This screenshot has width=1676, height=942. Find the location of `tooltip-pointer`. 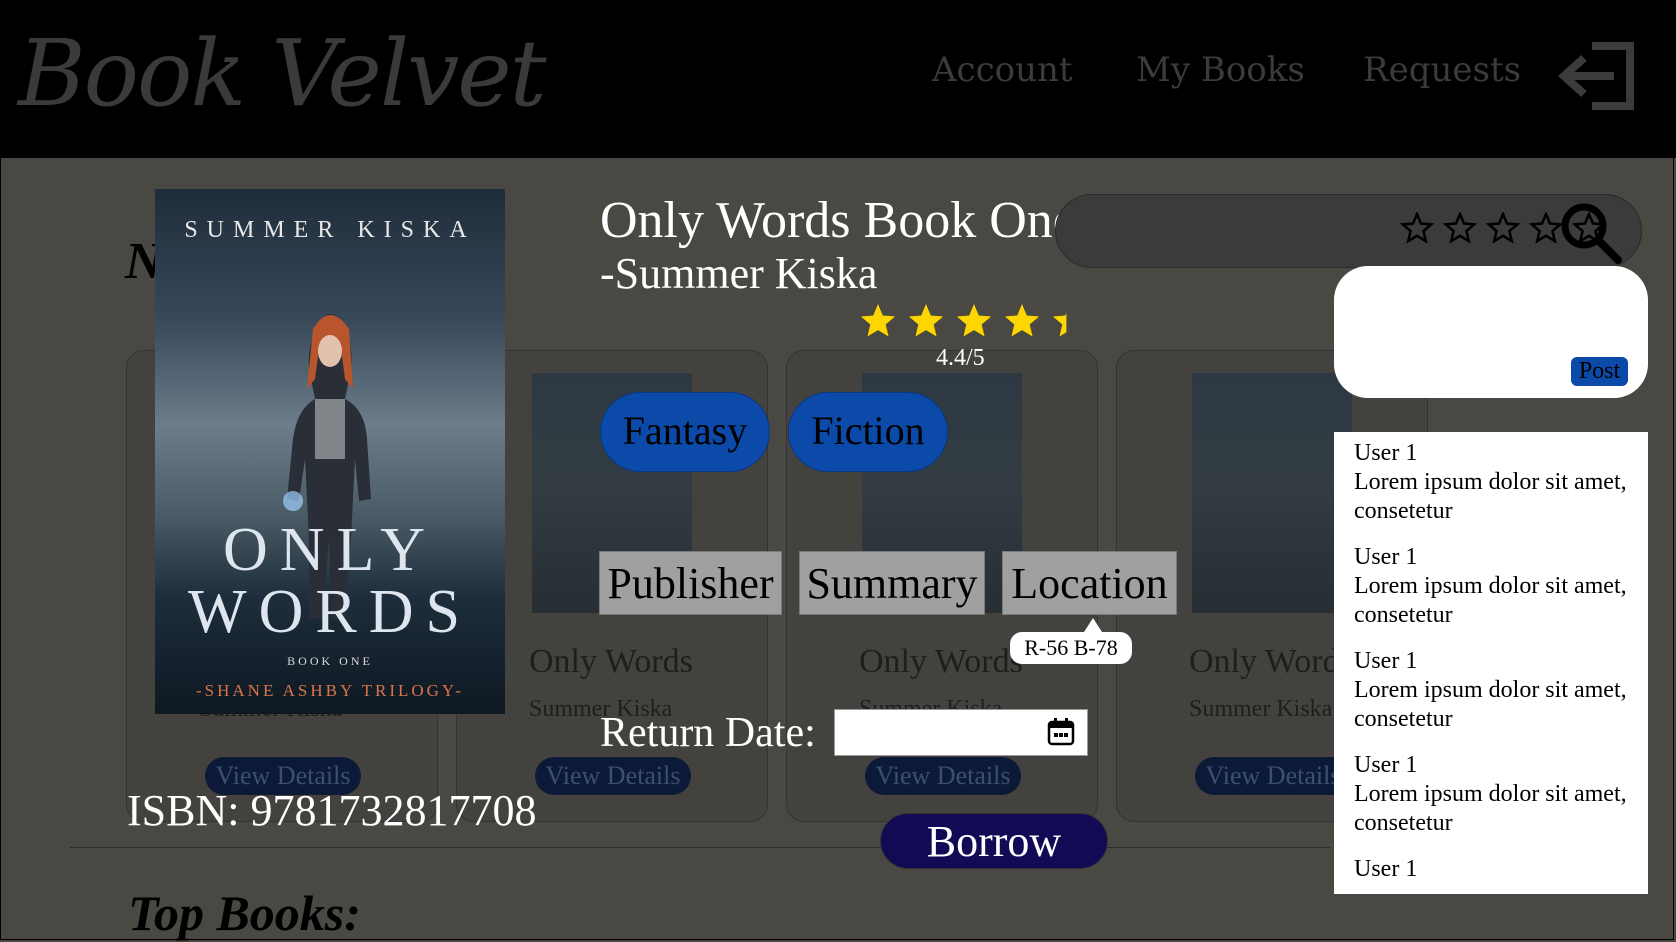

tooltip-pointer is located at coordinates (1093, 625).